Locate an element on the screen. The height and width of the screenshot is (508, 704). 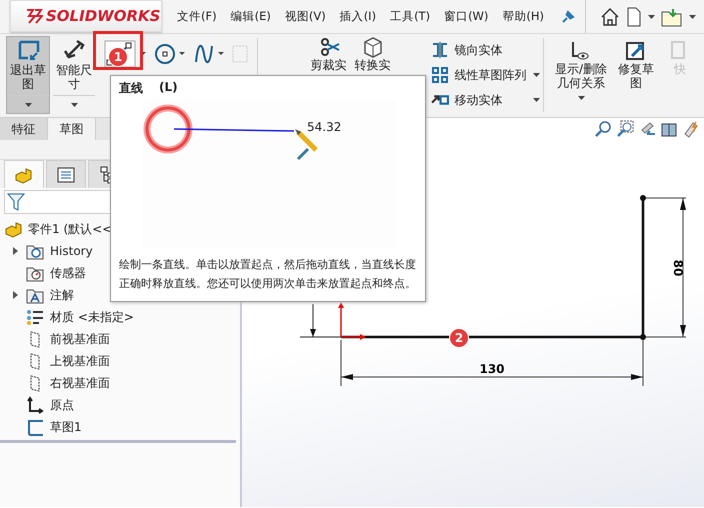
shortcut-key: (L) is located at coordinates (168, 88).